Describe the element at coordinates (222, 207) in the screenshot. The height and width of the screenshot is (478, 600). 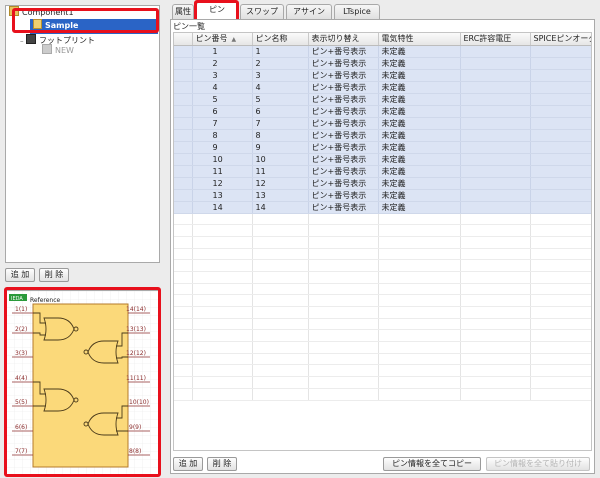
I see `cell-pin-number: 14` at that location.